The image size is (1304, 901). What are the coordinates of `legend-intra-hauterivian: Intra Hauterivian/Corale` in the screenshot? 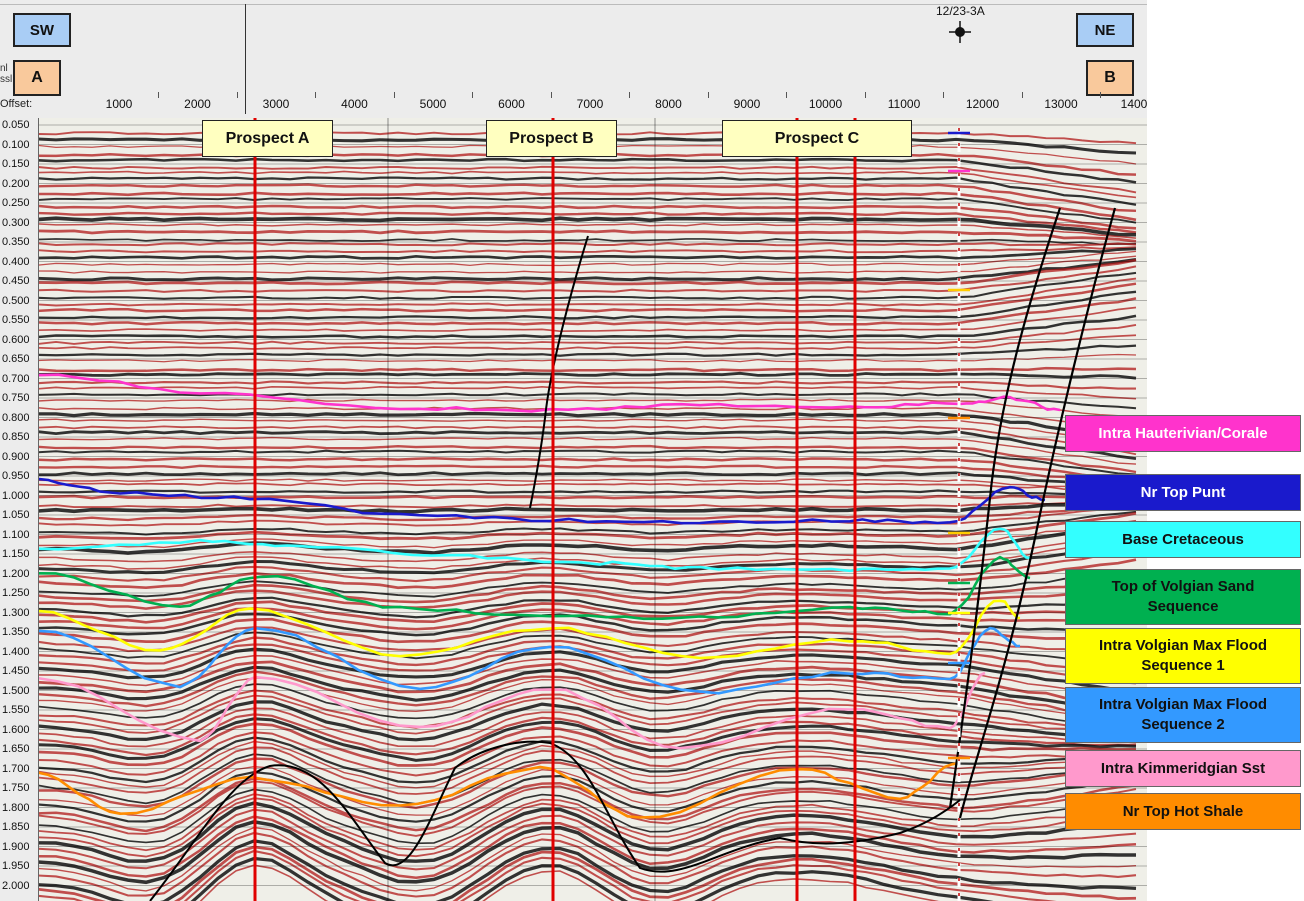 It's located at (1183, 433).